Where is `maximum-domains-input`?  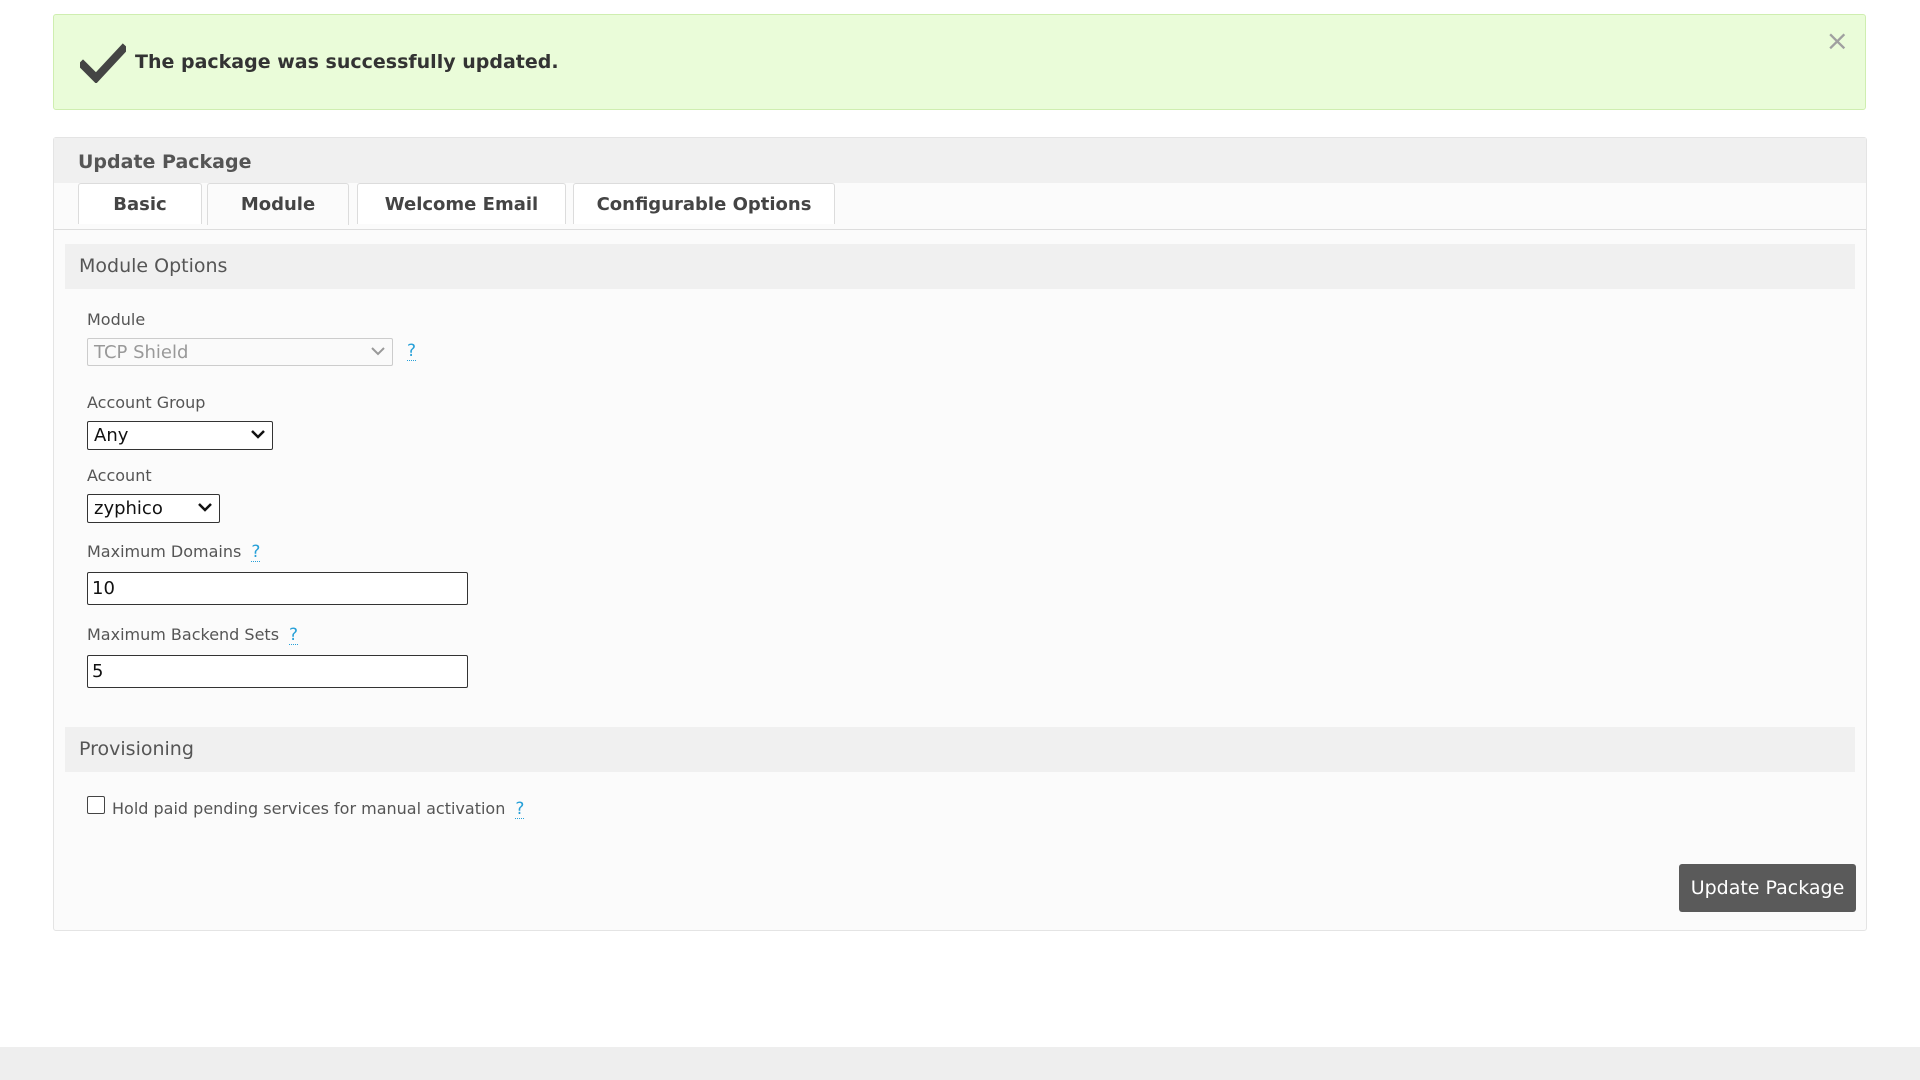 maximum-domains-input is located at coordinates (277, 588).